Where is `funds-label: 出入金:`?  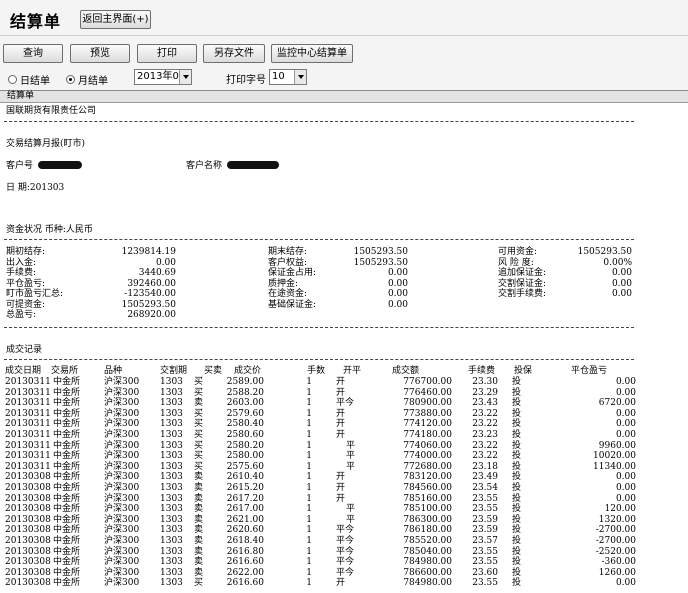 funds-label: 出入金: is located at coordinates (21, 262).